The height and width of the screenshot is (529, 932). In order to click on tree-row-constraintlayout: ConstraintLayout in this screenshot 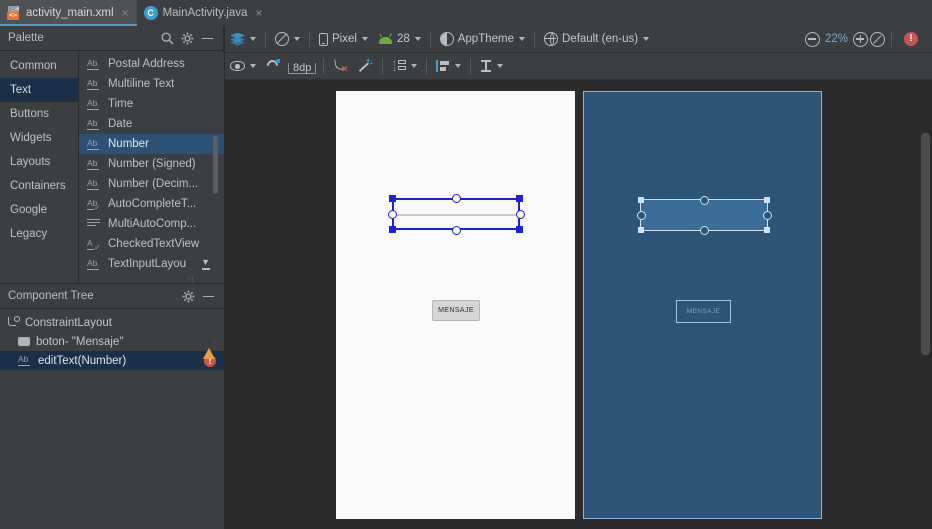, I will do `click(112, 322)`.